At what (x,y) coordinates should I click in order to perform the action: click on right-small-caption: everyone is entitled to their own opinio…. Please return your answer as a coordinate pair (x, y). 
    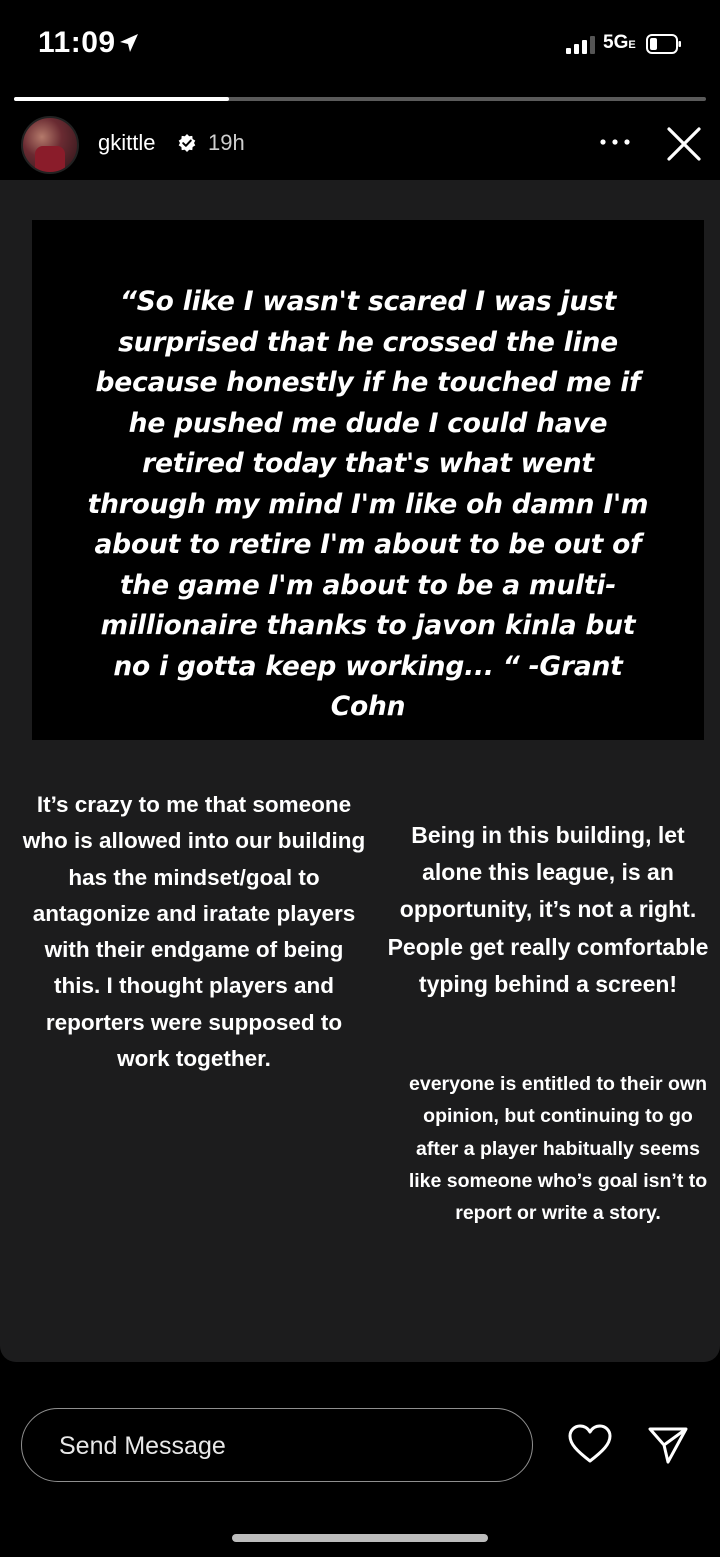
    Looking at the image, I should click on (558, 1149).